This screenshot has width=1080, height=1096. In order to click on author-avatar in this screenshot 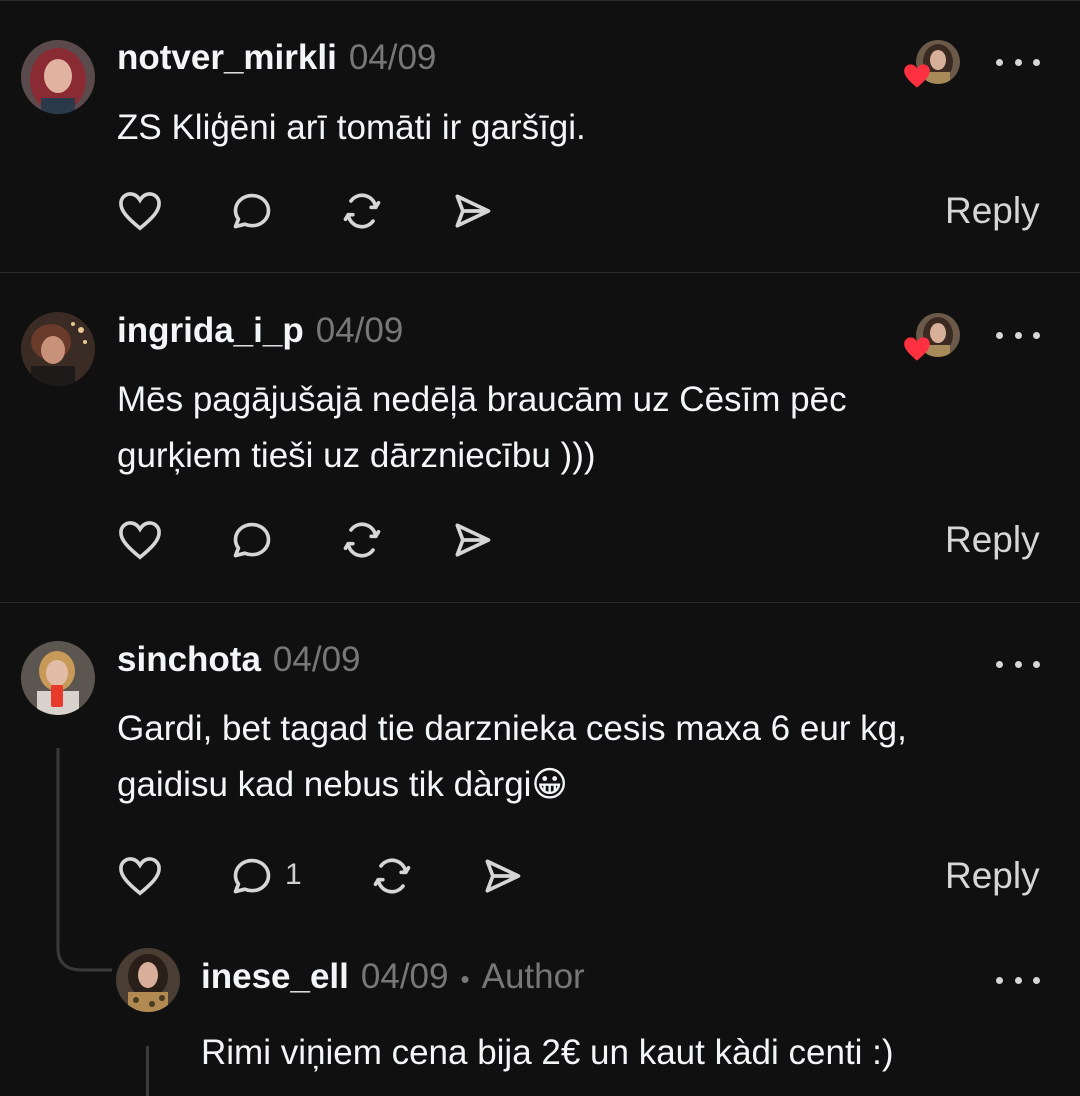, I will do `click(148, 980)`.